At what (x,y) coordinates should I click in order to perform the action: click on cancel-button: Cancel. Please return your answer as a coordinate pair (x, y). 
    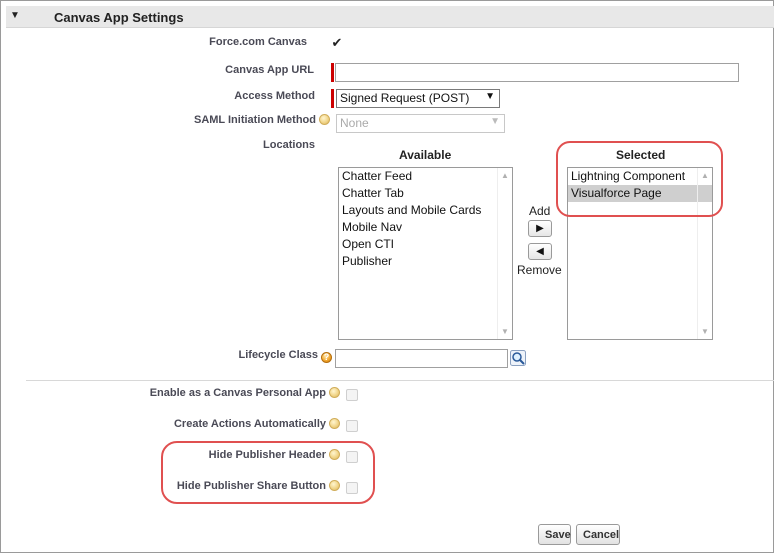
    Looking at the image, I should click on (598, 534).